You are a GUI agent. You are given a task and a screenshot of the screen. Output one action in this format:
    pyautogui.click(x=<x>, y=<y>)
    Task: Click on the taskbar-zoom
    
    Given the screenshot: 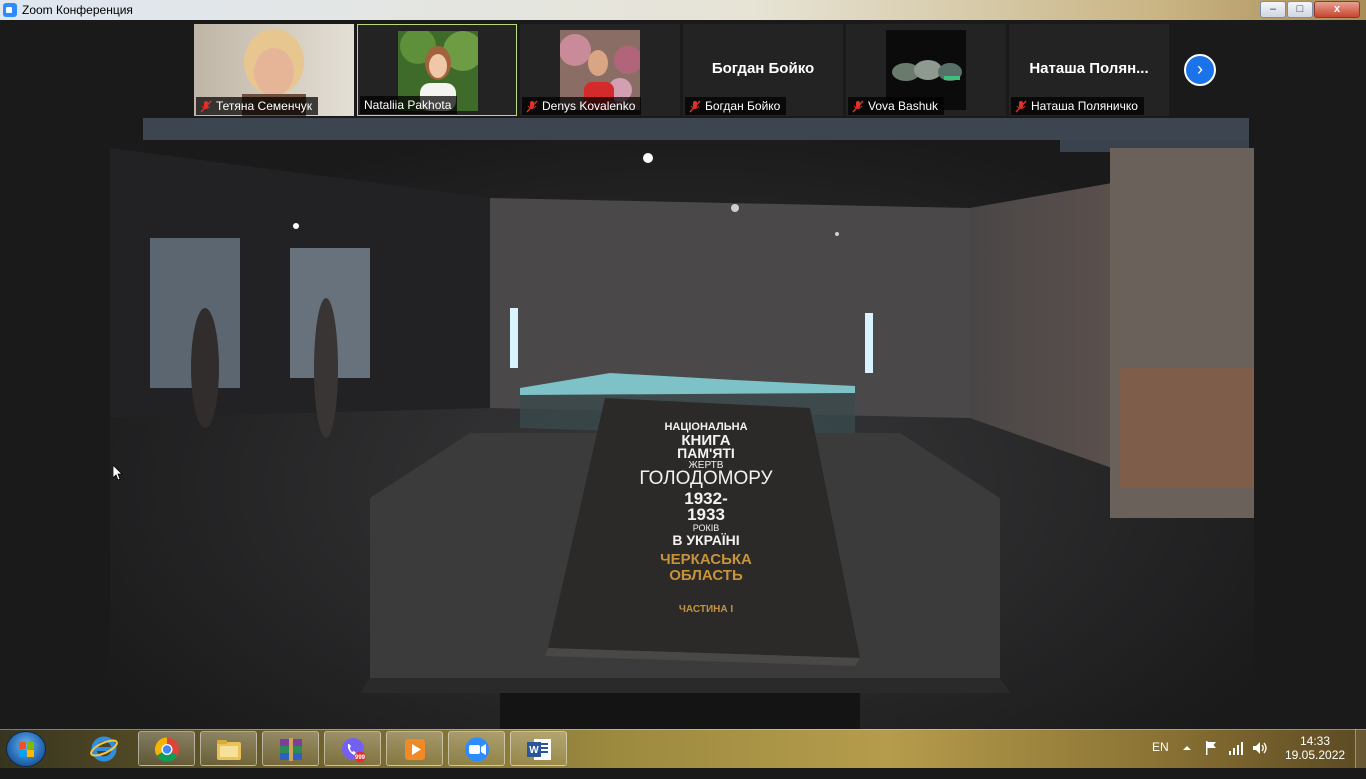 What is the action you would take?
    pyautogui.click(x=476, y=748)
    